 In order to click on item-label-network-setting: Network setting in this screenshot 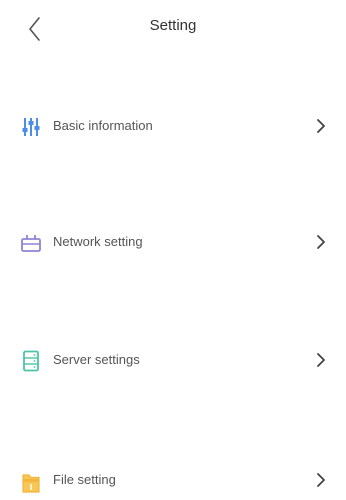, I will do `click(98, 241)`.